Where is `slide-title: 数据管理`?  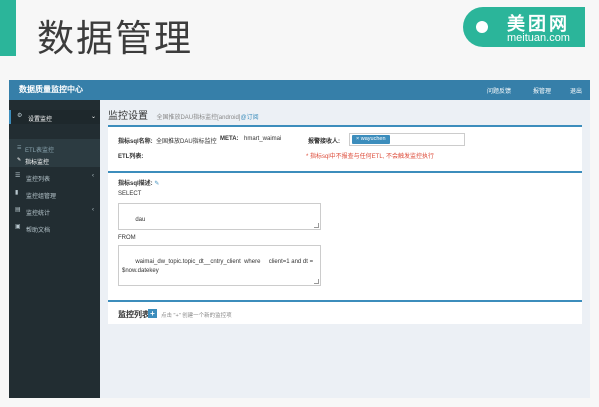 slide-title: 数据管理 is located at coordinates (115, 38).